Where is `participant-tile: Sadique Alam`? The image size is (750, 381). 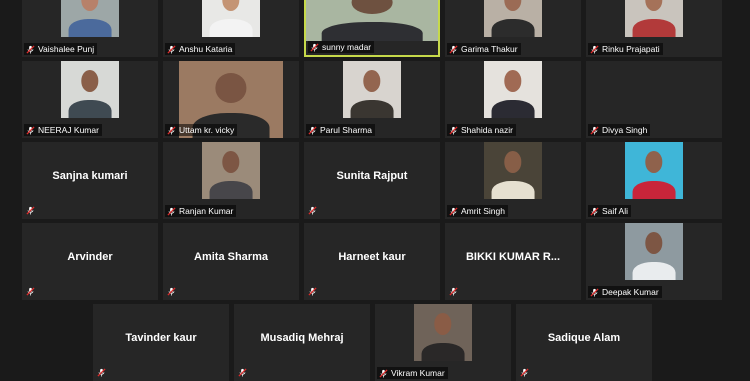 participant-tile: Sadique Alam is located at coordinates (584, 342).